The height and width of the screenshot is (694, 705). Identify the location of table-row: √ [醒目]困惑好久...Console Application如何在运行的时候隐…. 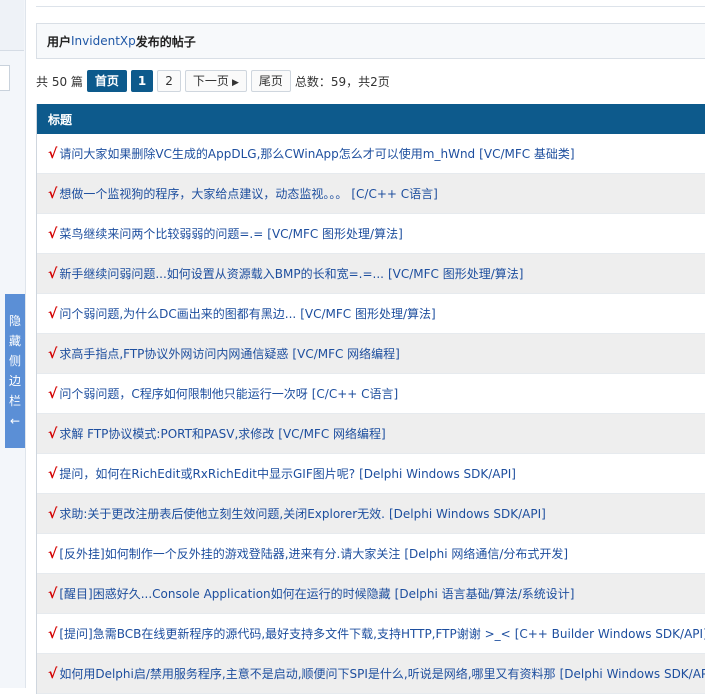
(371, 594).